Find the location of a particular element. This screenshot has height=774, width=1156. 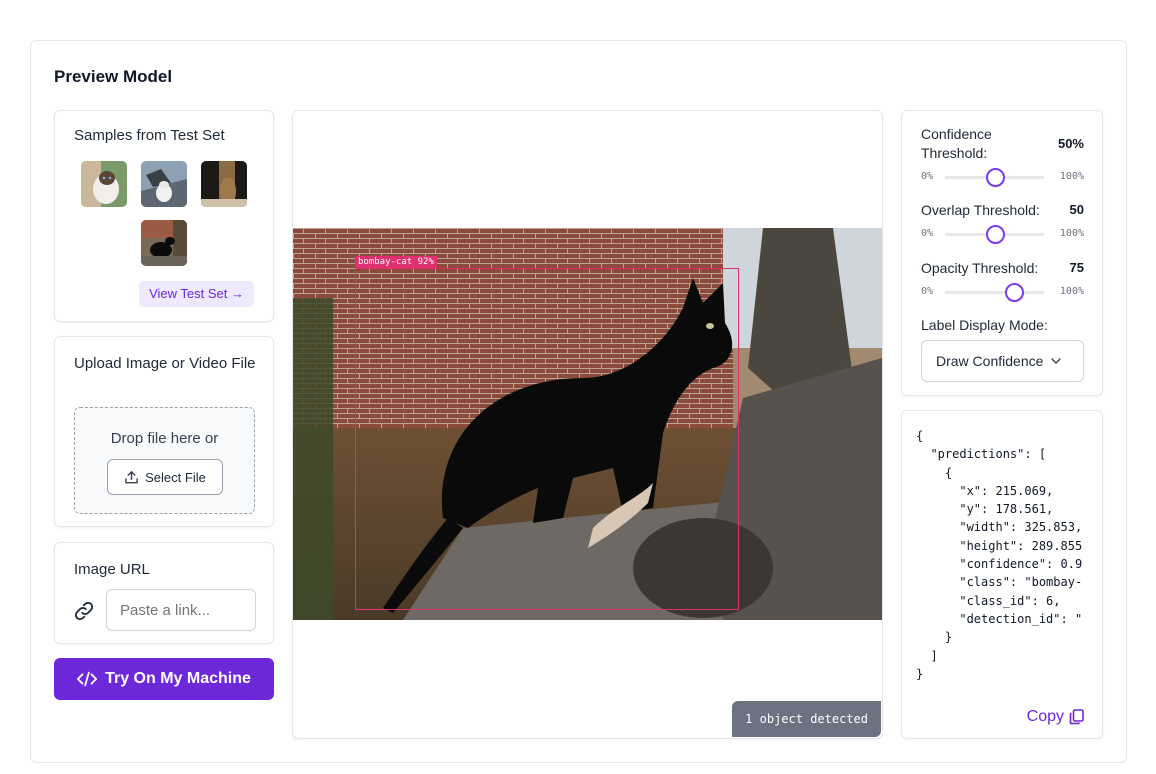

select-file-label: Select File is located at coordinates (175, 477).